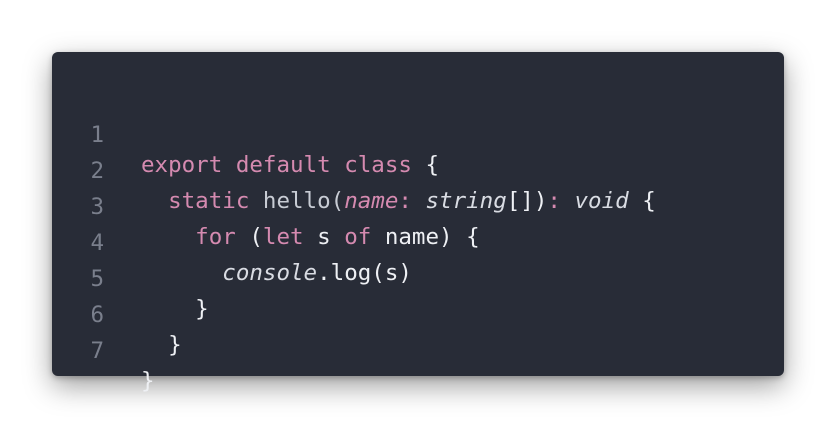 This screenshot has width=838, height=428. I want to click on code-line-content: }, so click(148, 381).